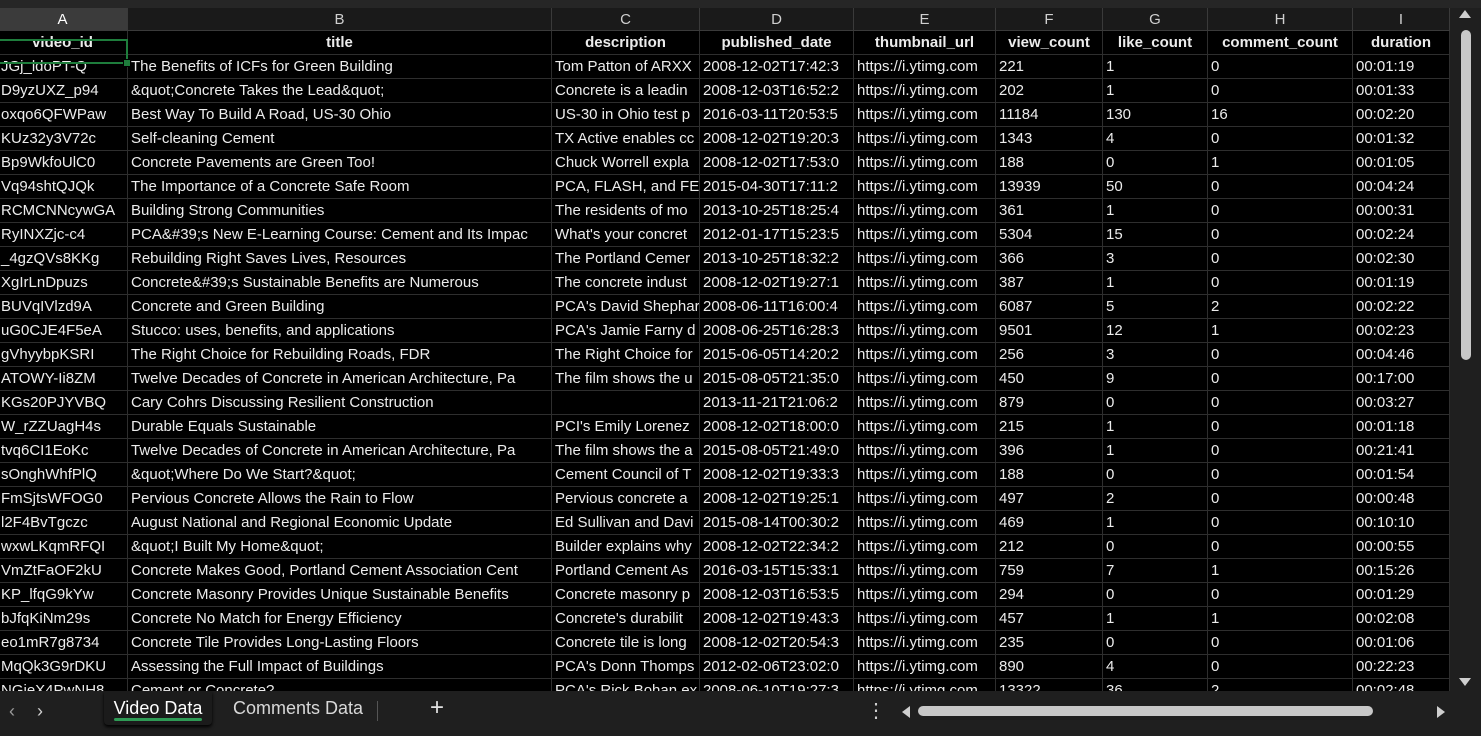  What do you see at coordinates (340, 43) in the screenshot?
I see `field-header-title: title` at bounding box center [340, 43].